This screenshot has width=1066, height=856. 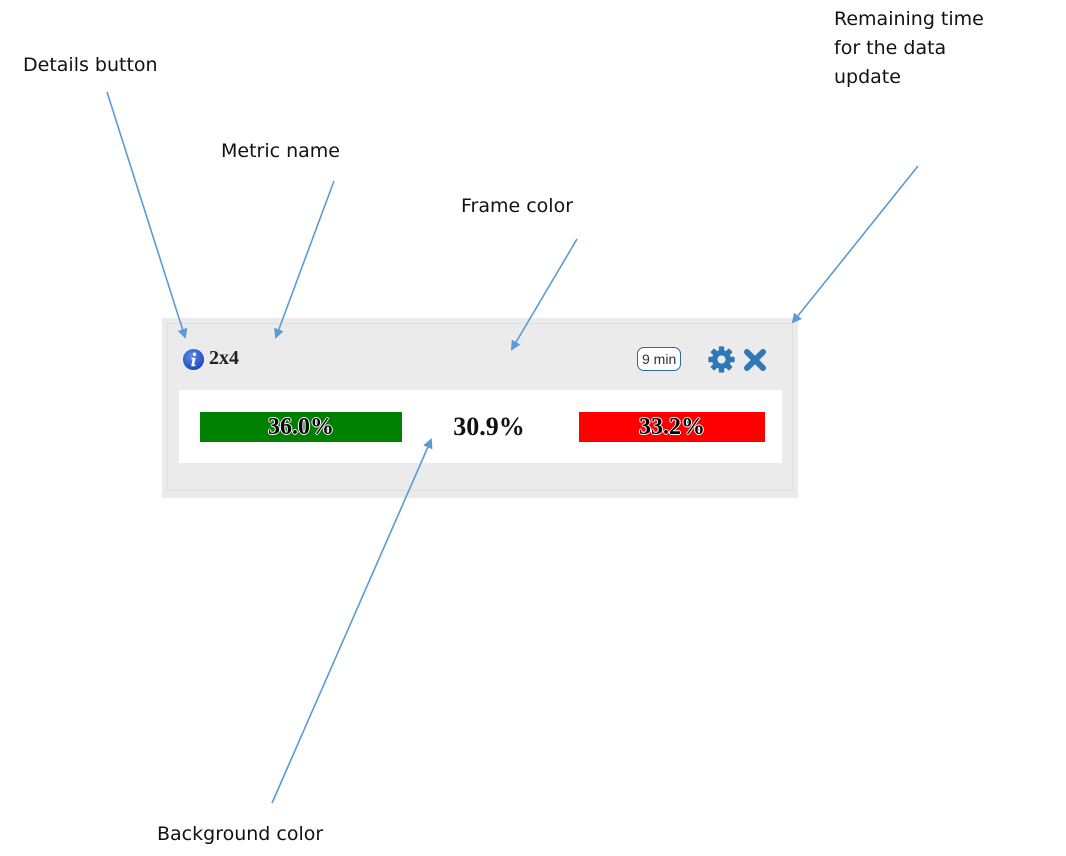 I want to click on gear-icon, so click(x=721, y=359).